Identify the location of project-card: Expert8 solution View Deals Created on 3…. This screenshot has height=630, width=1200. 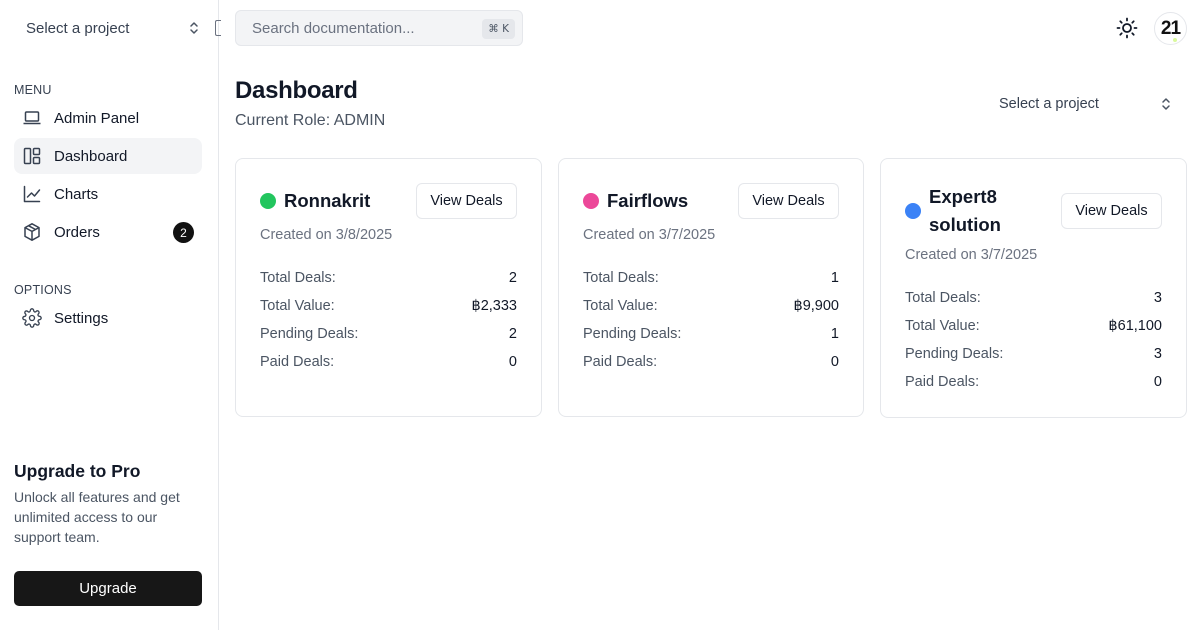
(1033, 288).